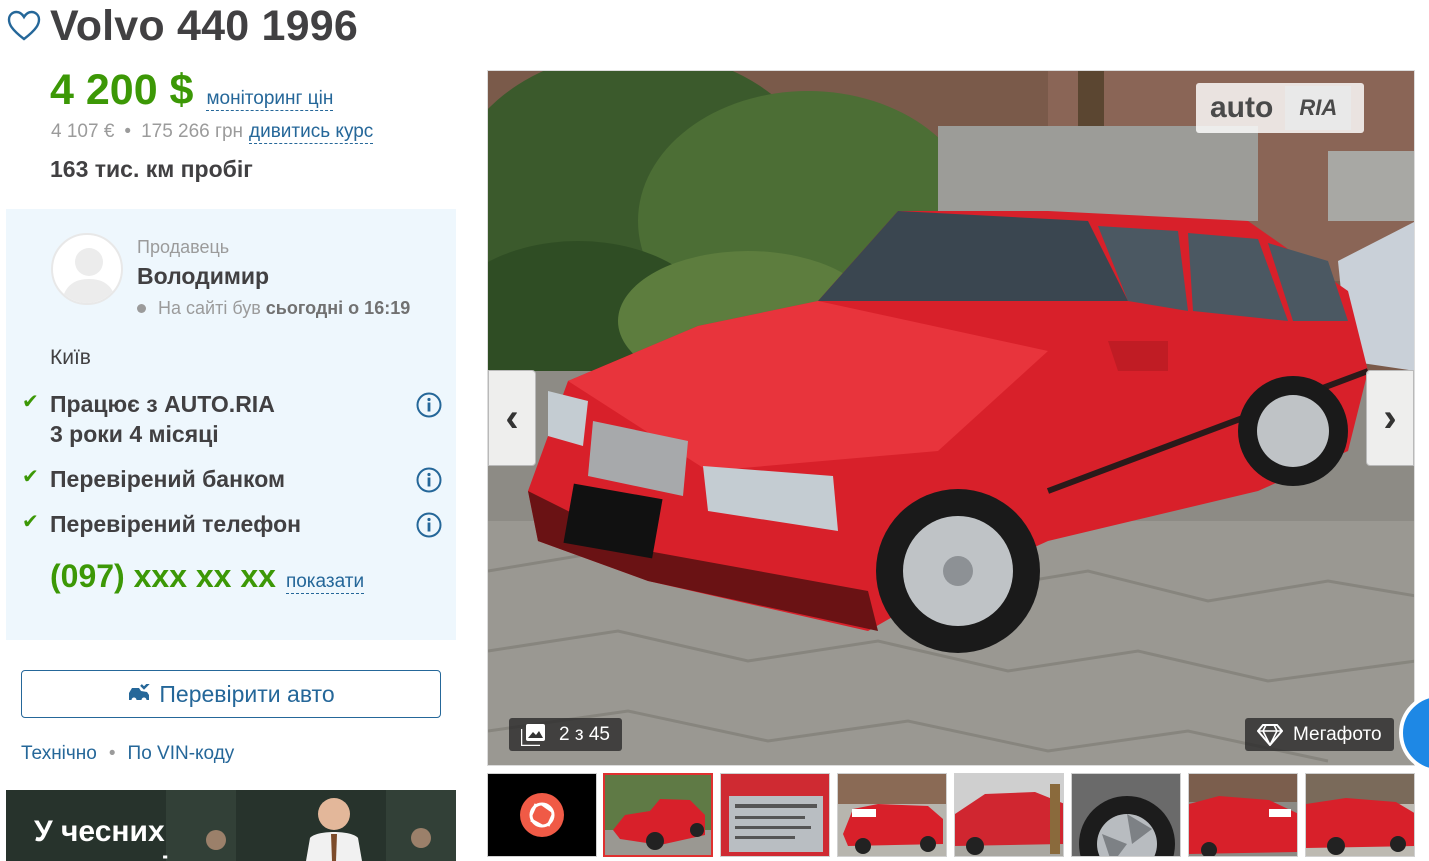 Image resolution: width=1429 pixels, height=861 pixels. I want to click on last-seen: На сайті був сьогодні о 16:19, so click(273, 308).